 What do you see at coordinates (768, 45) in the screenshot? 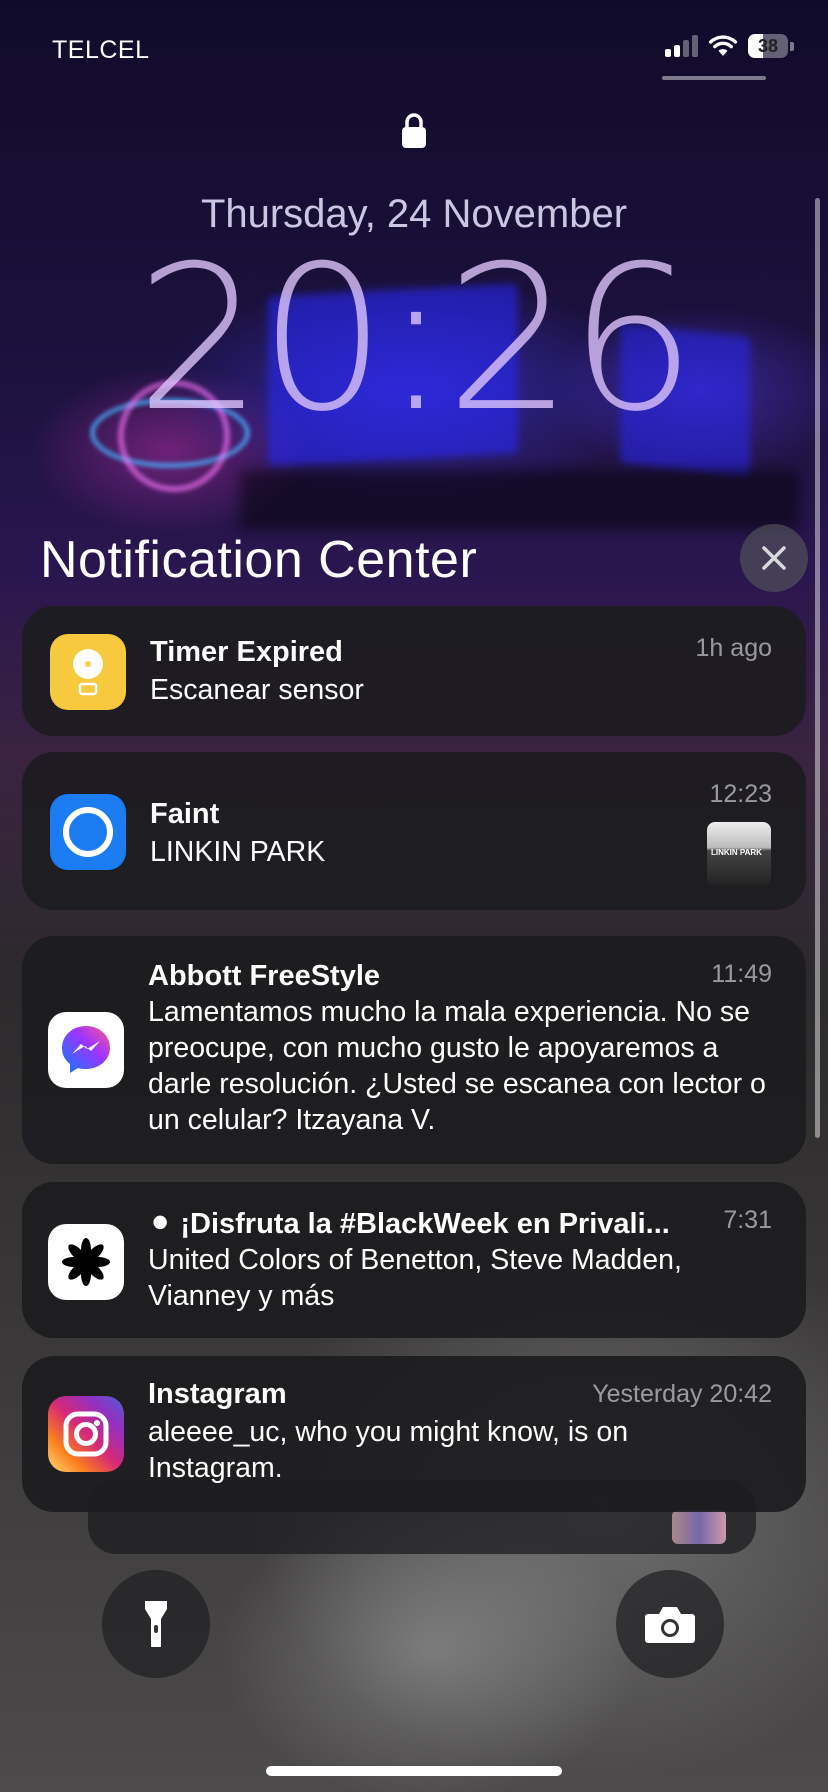
I see `battery-level: 38` at bounding box center [768, 45].